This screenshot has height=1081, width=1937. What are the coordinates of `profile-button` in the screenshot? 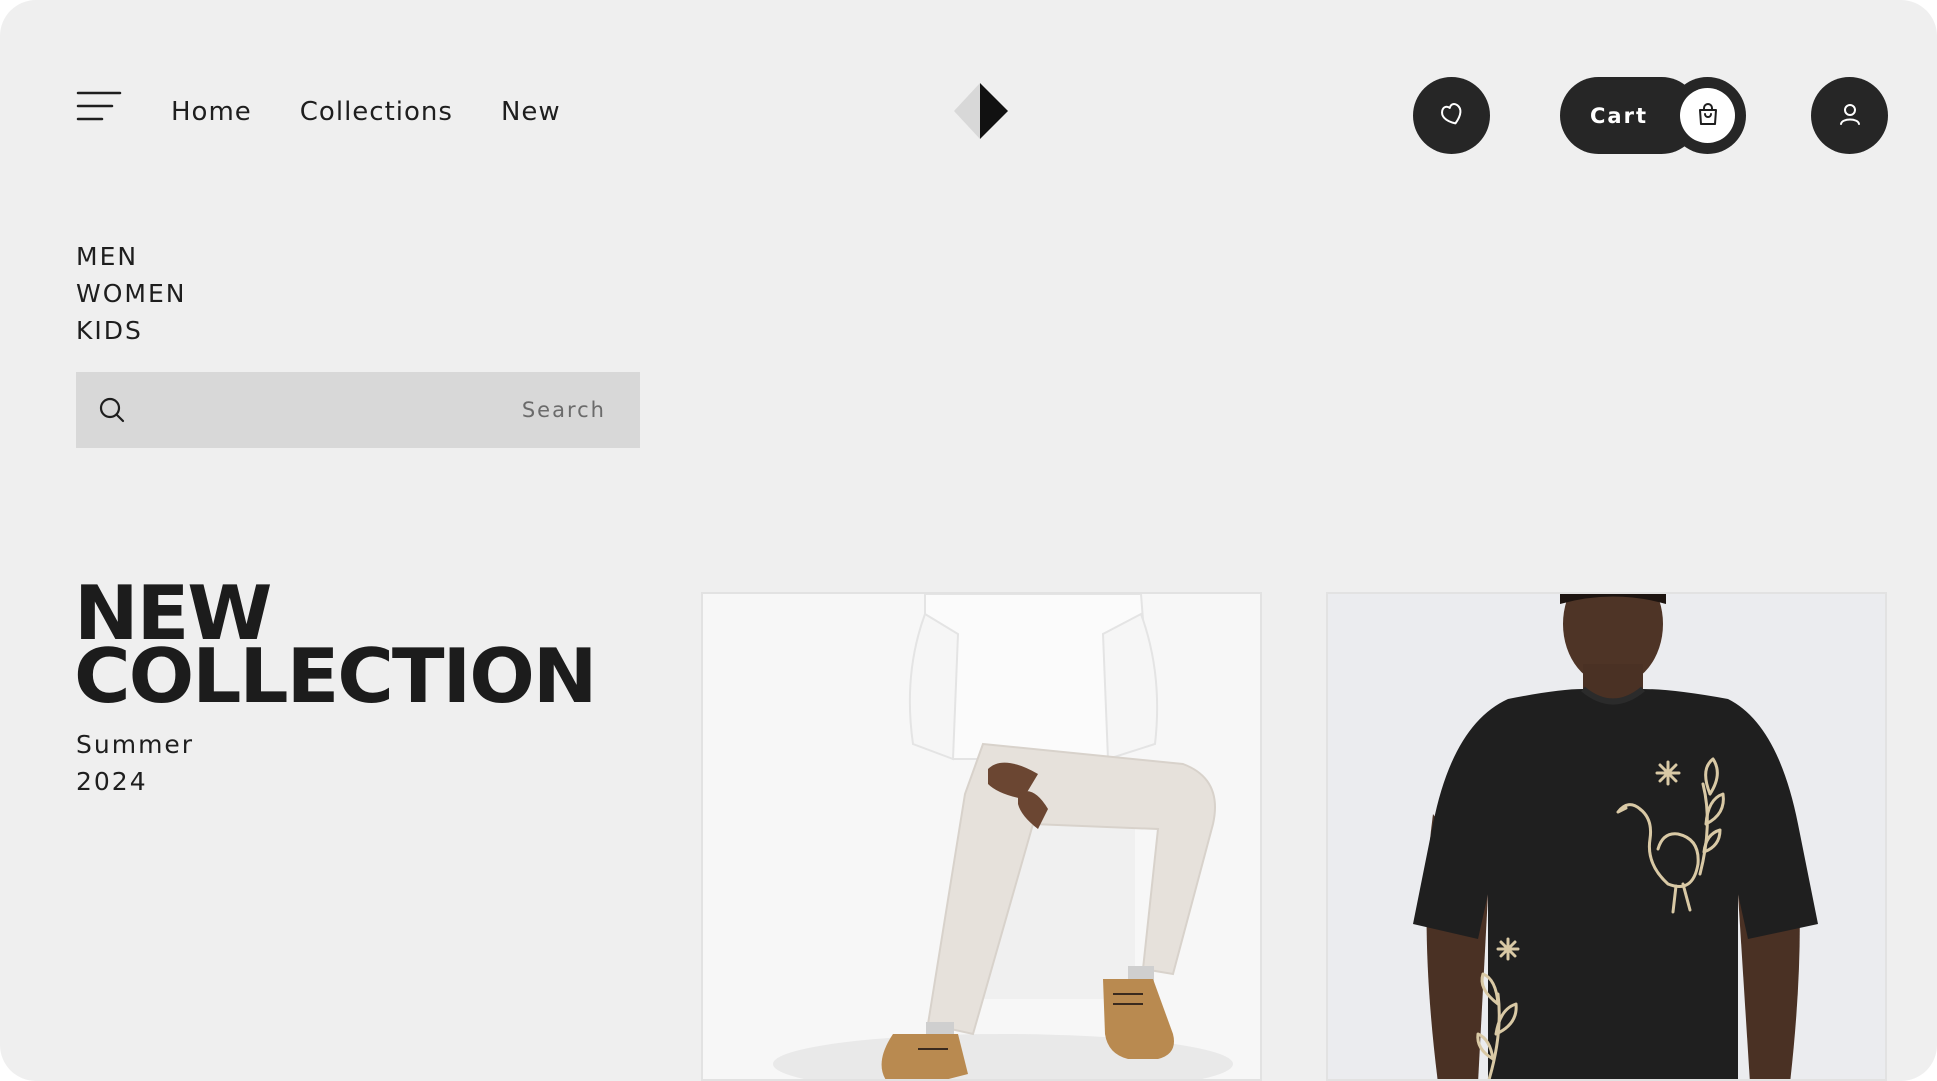 It's located at (1849, 115).